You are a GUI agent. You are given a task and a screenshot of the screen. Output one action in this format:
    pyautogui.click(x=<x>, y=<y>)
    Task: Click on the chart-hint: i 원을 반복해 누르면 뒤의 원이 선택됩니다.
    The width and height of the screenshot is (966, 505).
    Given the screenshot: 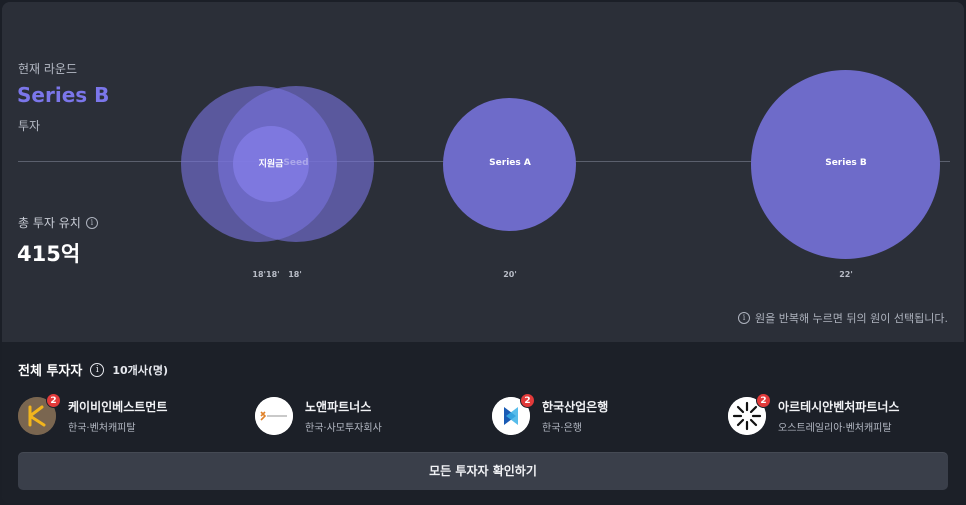 What is the action you would take?
    pyautogui.click(x=842, y=318)
    